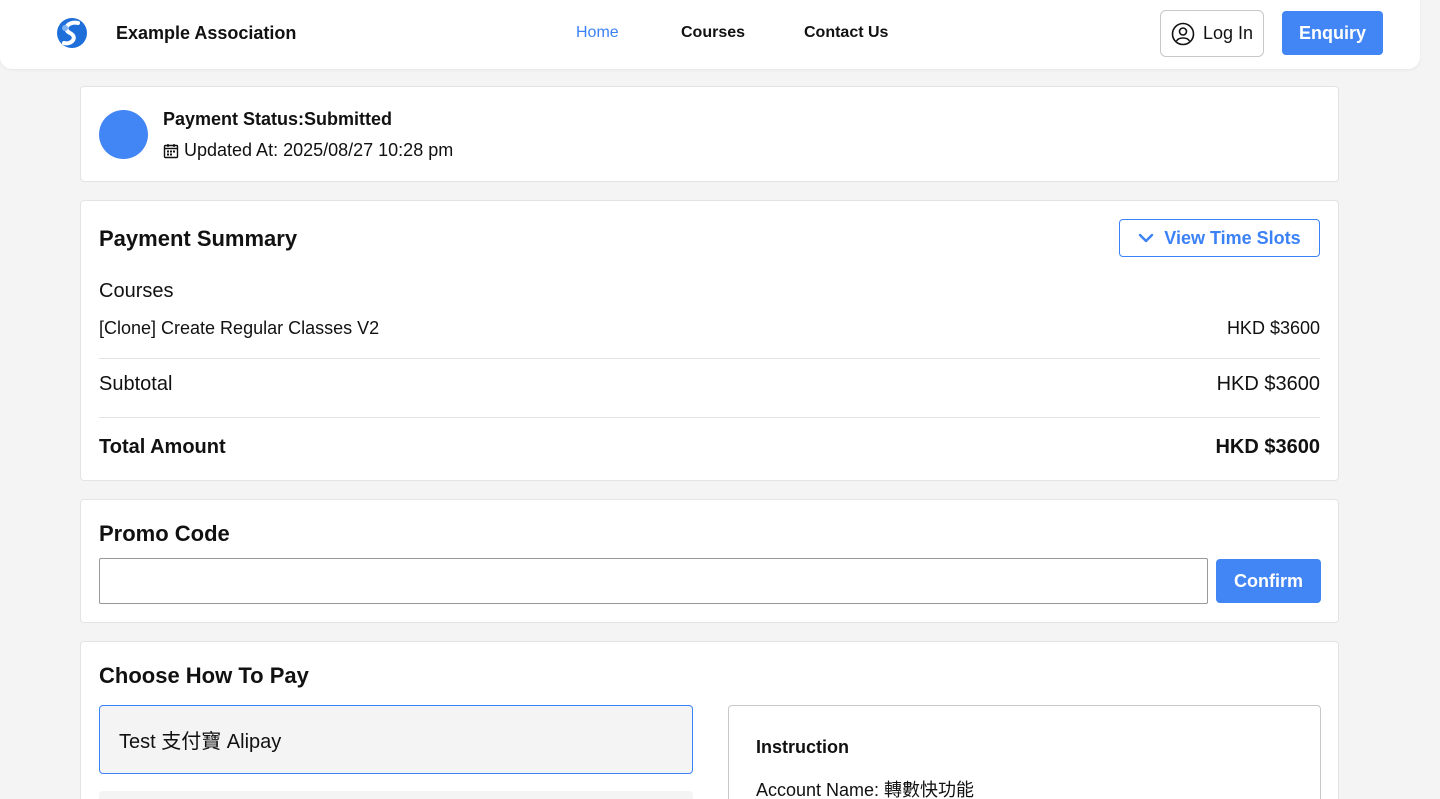  Describe the element at coordinates (198, 238) in the screenshot. I see `payment-summary-title: Payment Summary` at that location.